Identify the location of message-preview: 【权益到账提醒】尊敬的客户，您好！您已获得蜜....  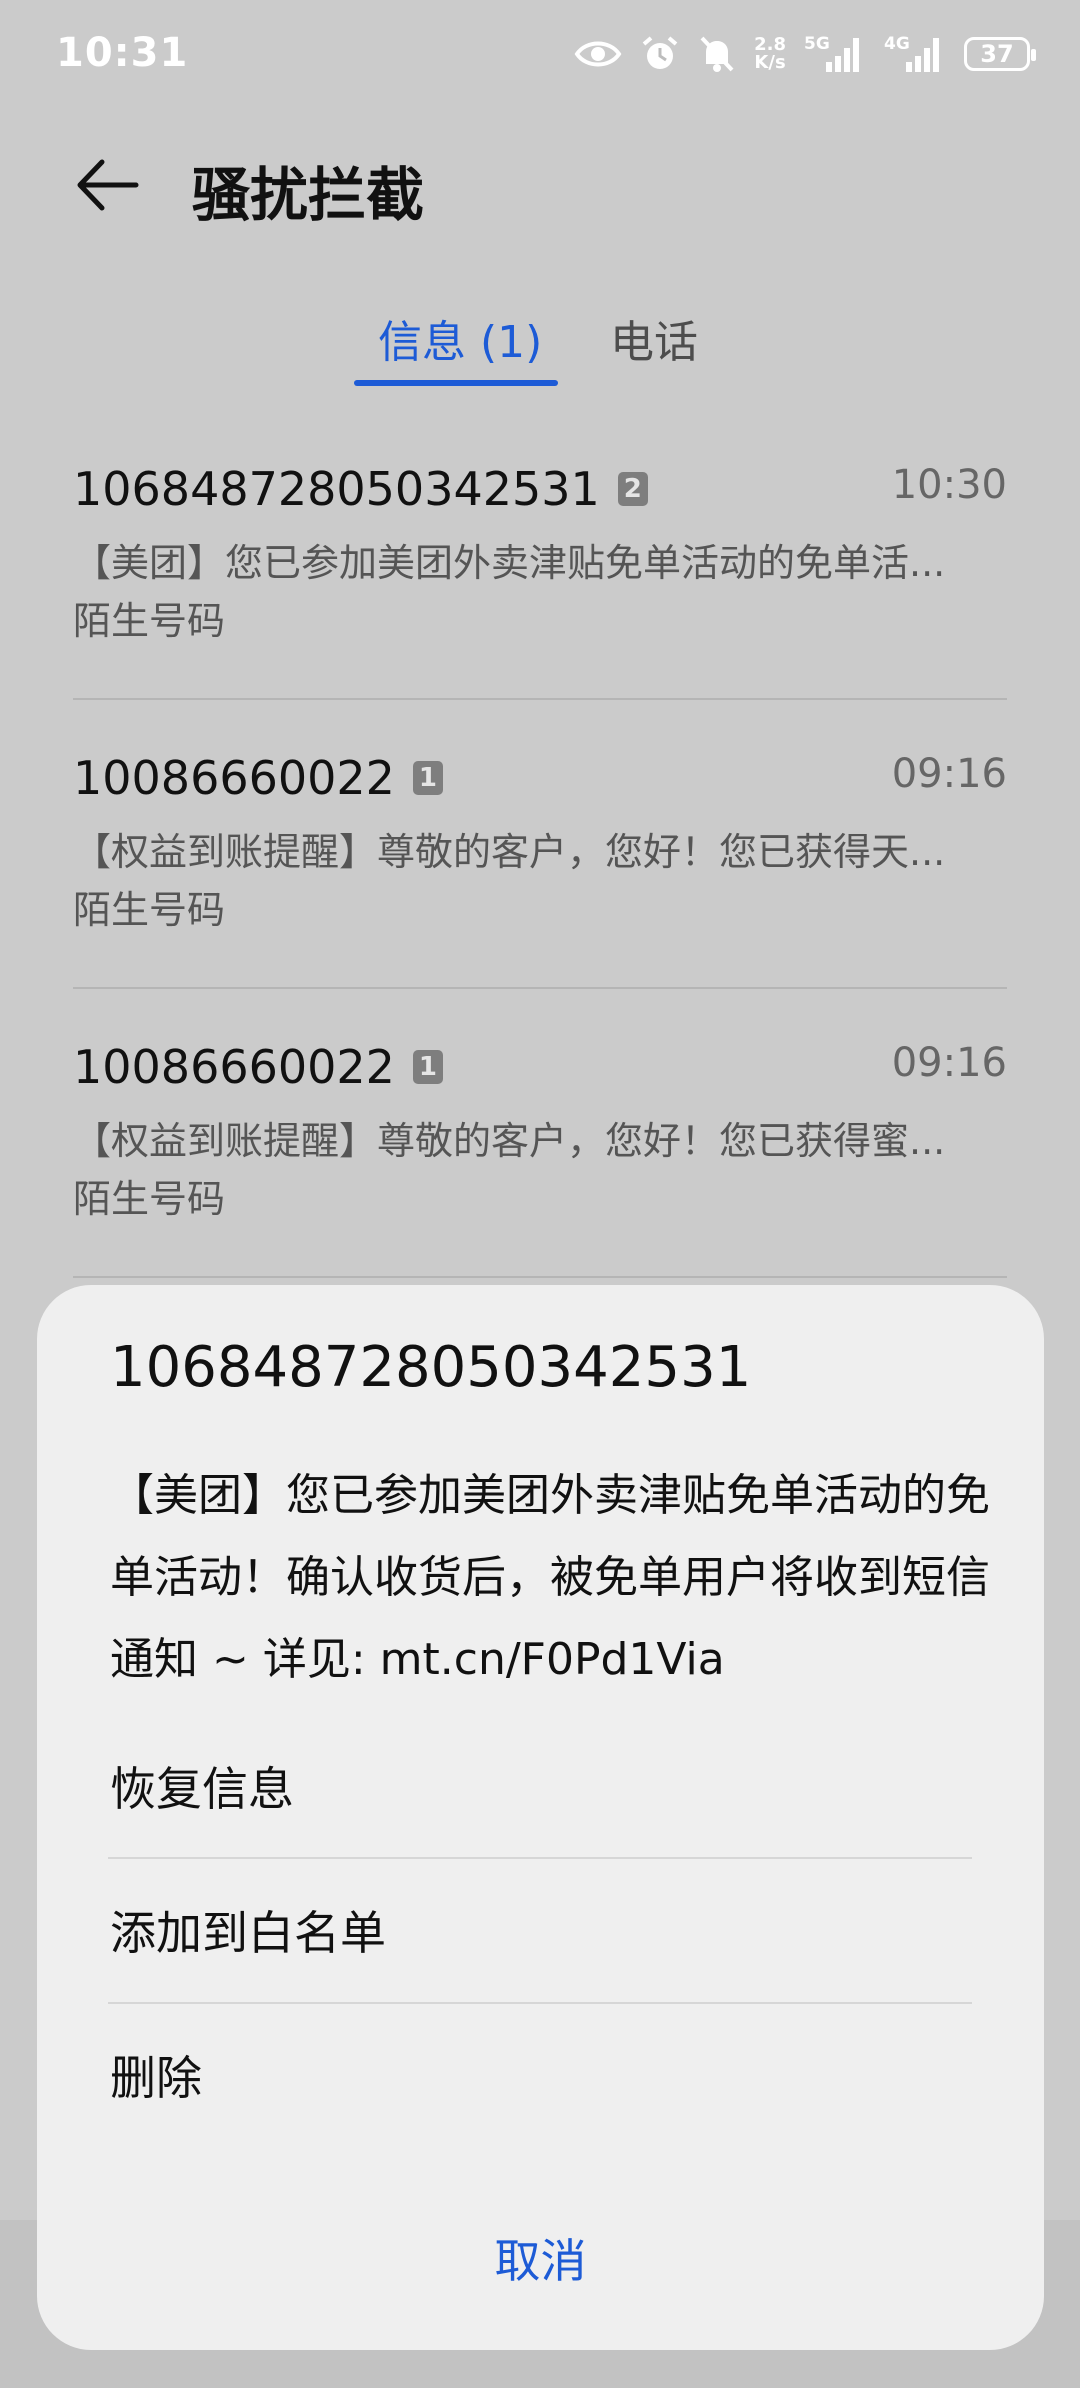
(509, 1141).